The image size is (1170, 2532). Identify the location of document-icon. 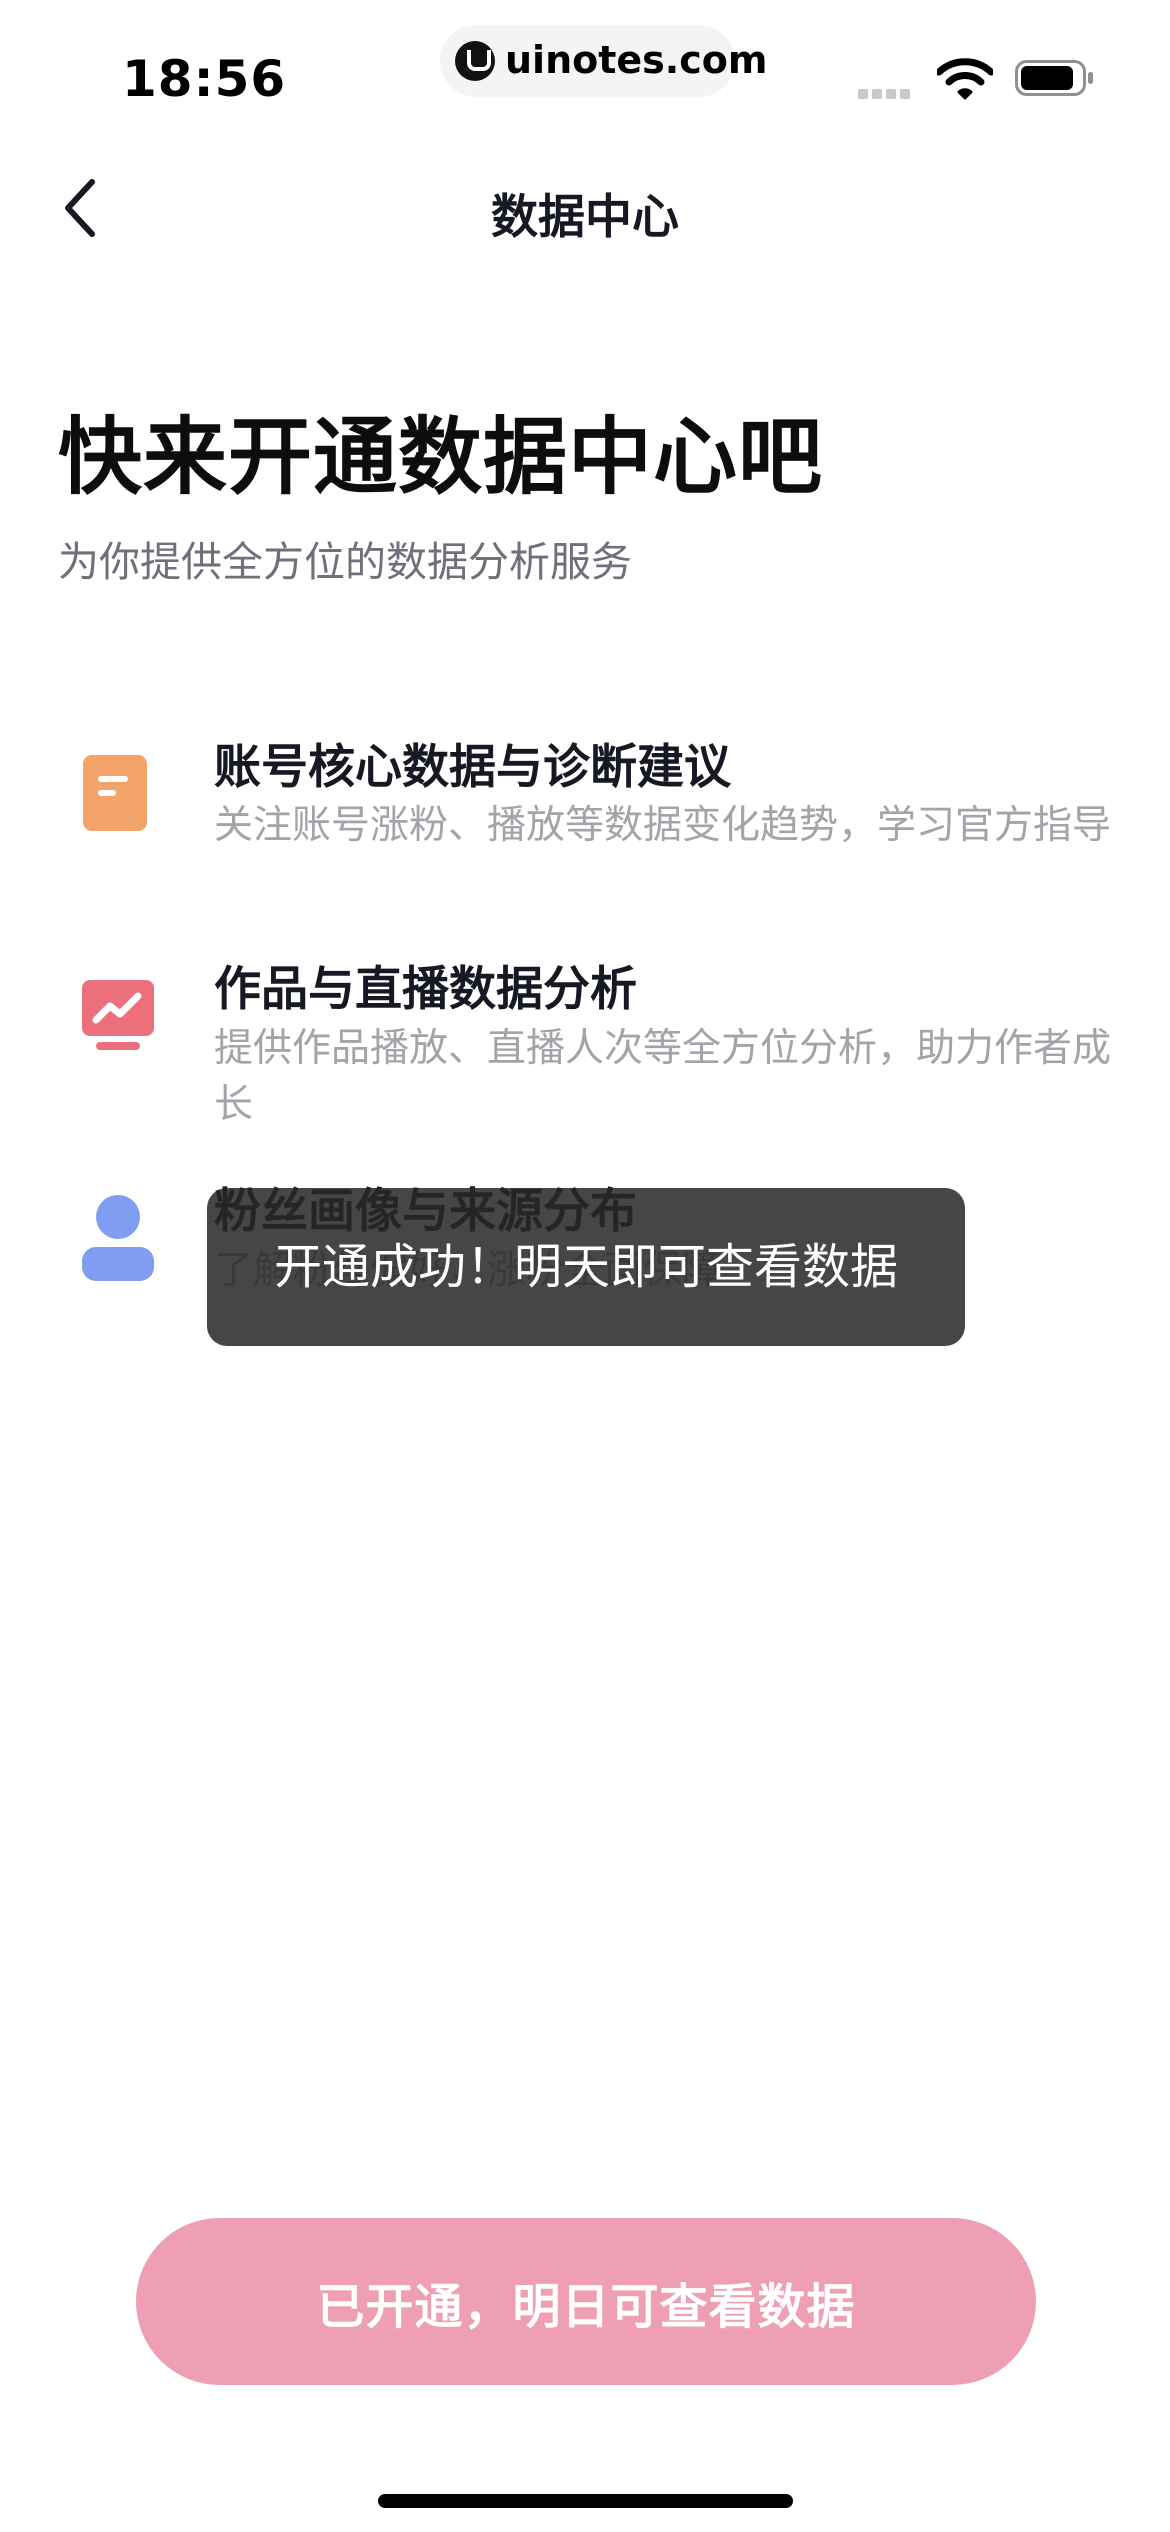
(115, 793).